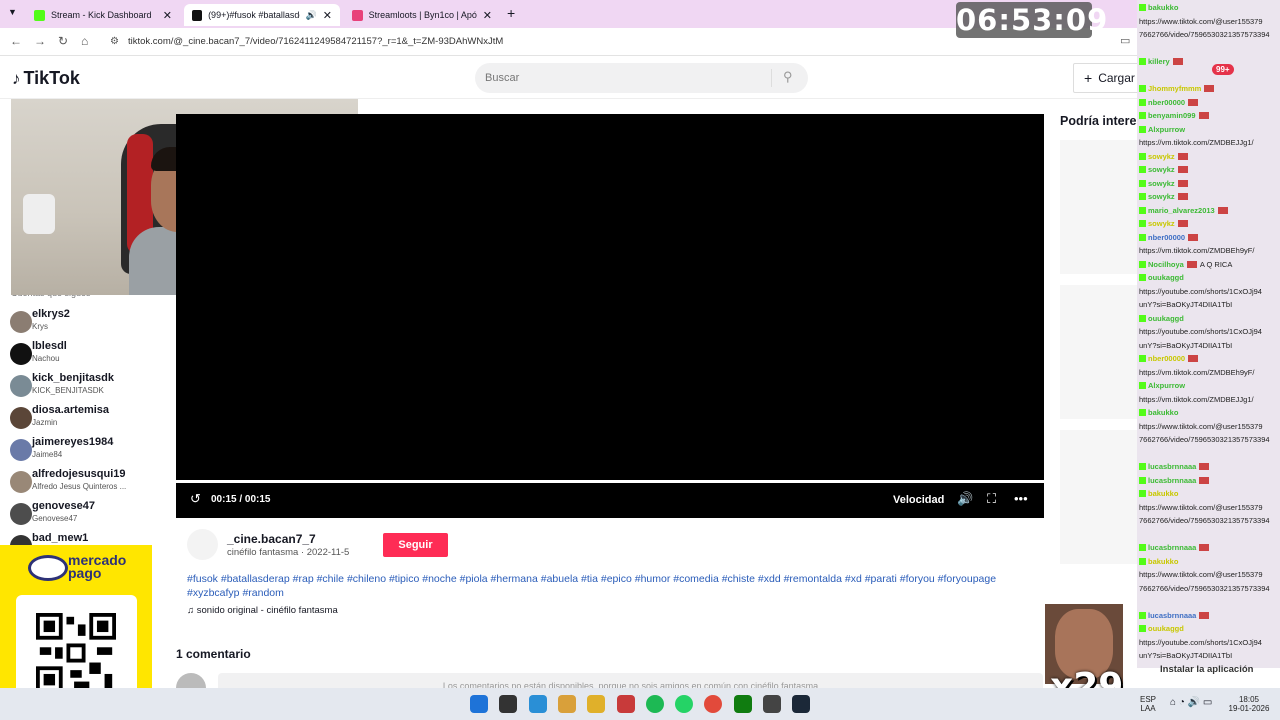  What do you see at coordinates (1249, 704) in the screenshot?
I see `system-clock: 18:05 19-01-2026` at bounding box center [1249, 704].